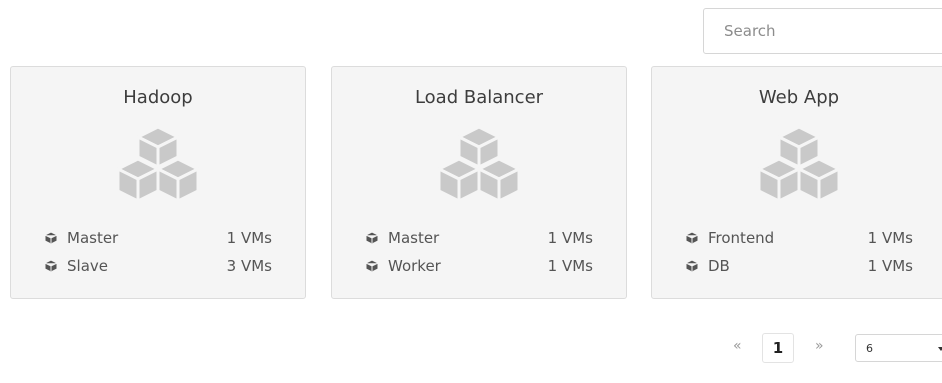  I want to click on role-name: Slave, so click(87, 266).